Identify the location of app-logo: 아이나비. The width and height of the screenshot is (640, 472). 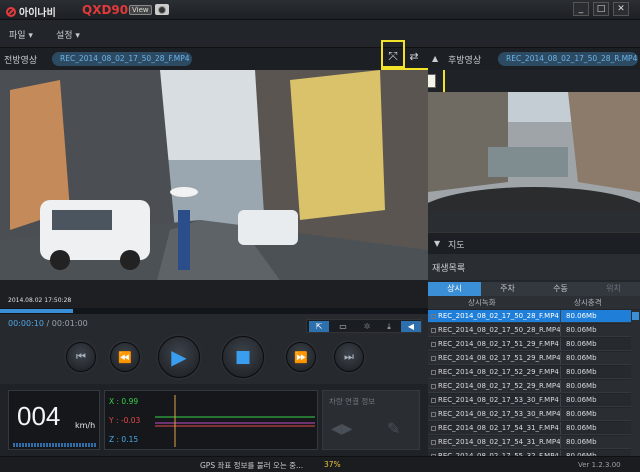
(31, 11).